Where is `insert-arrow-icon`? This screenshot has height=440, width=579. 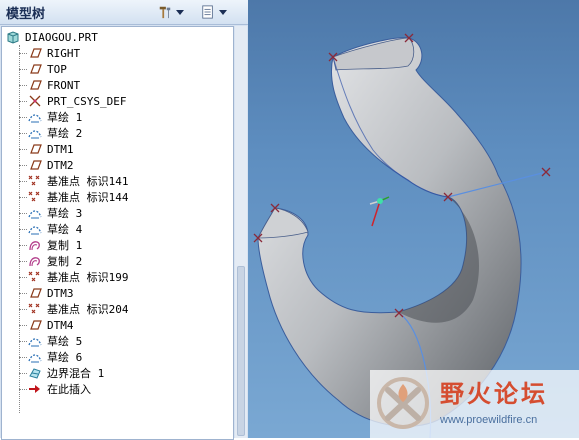
insert-arrow-icon is located at coordinates (34, 389).